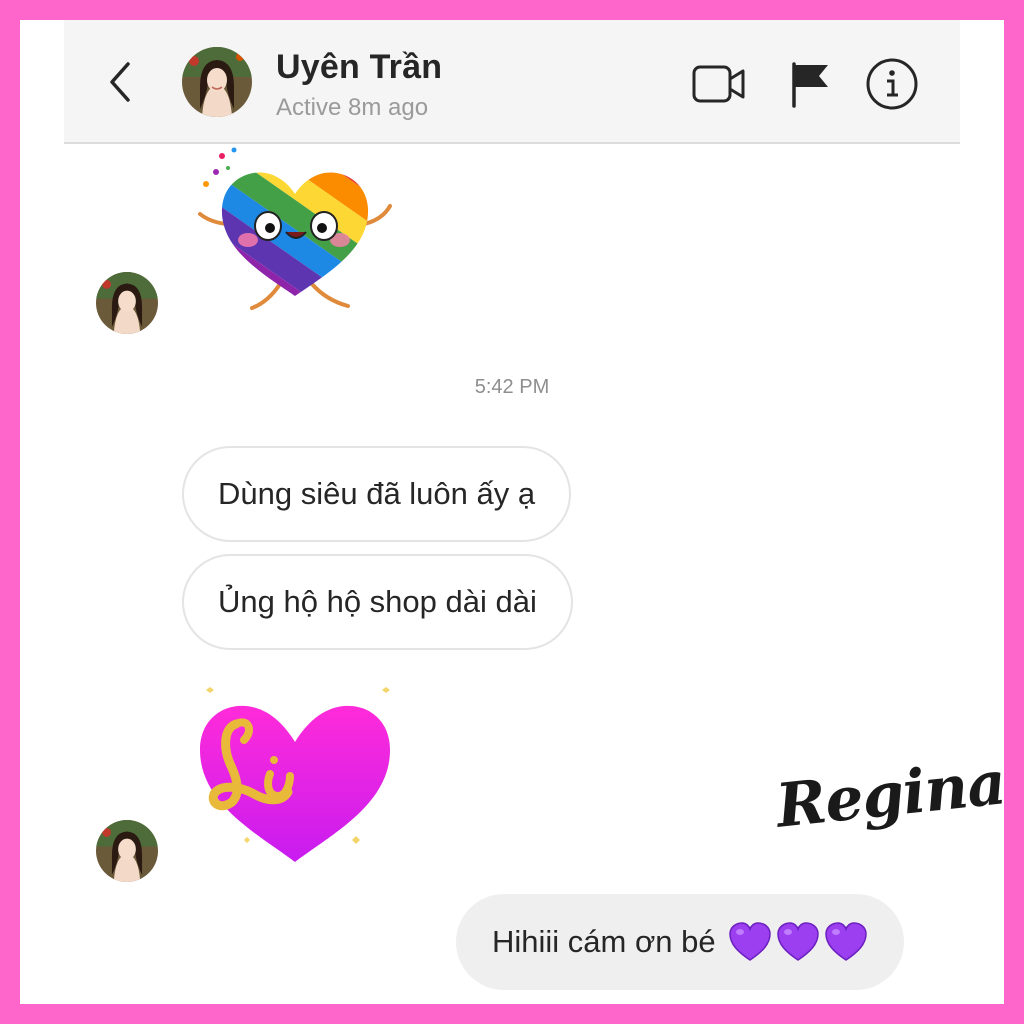 This screenshot has width=1024, height=1024. Describe the element at coordinates (352, 107) in the screenshot. I see `active-status: Active 8m ago` at that location.